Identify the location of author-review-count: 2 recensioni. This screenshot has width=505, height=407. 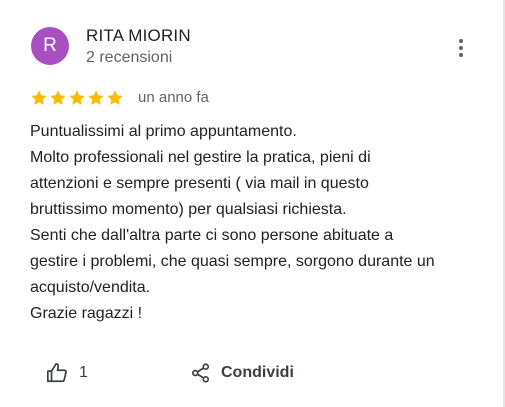
(129, 57).